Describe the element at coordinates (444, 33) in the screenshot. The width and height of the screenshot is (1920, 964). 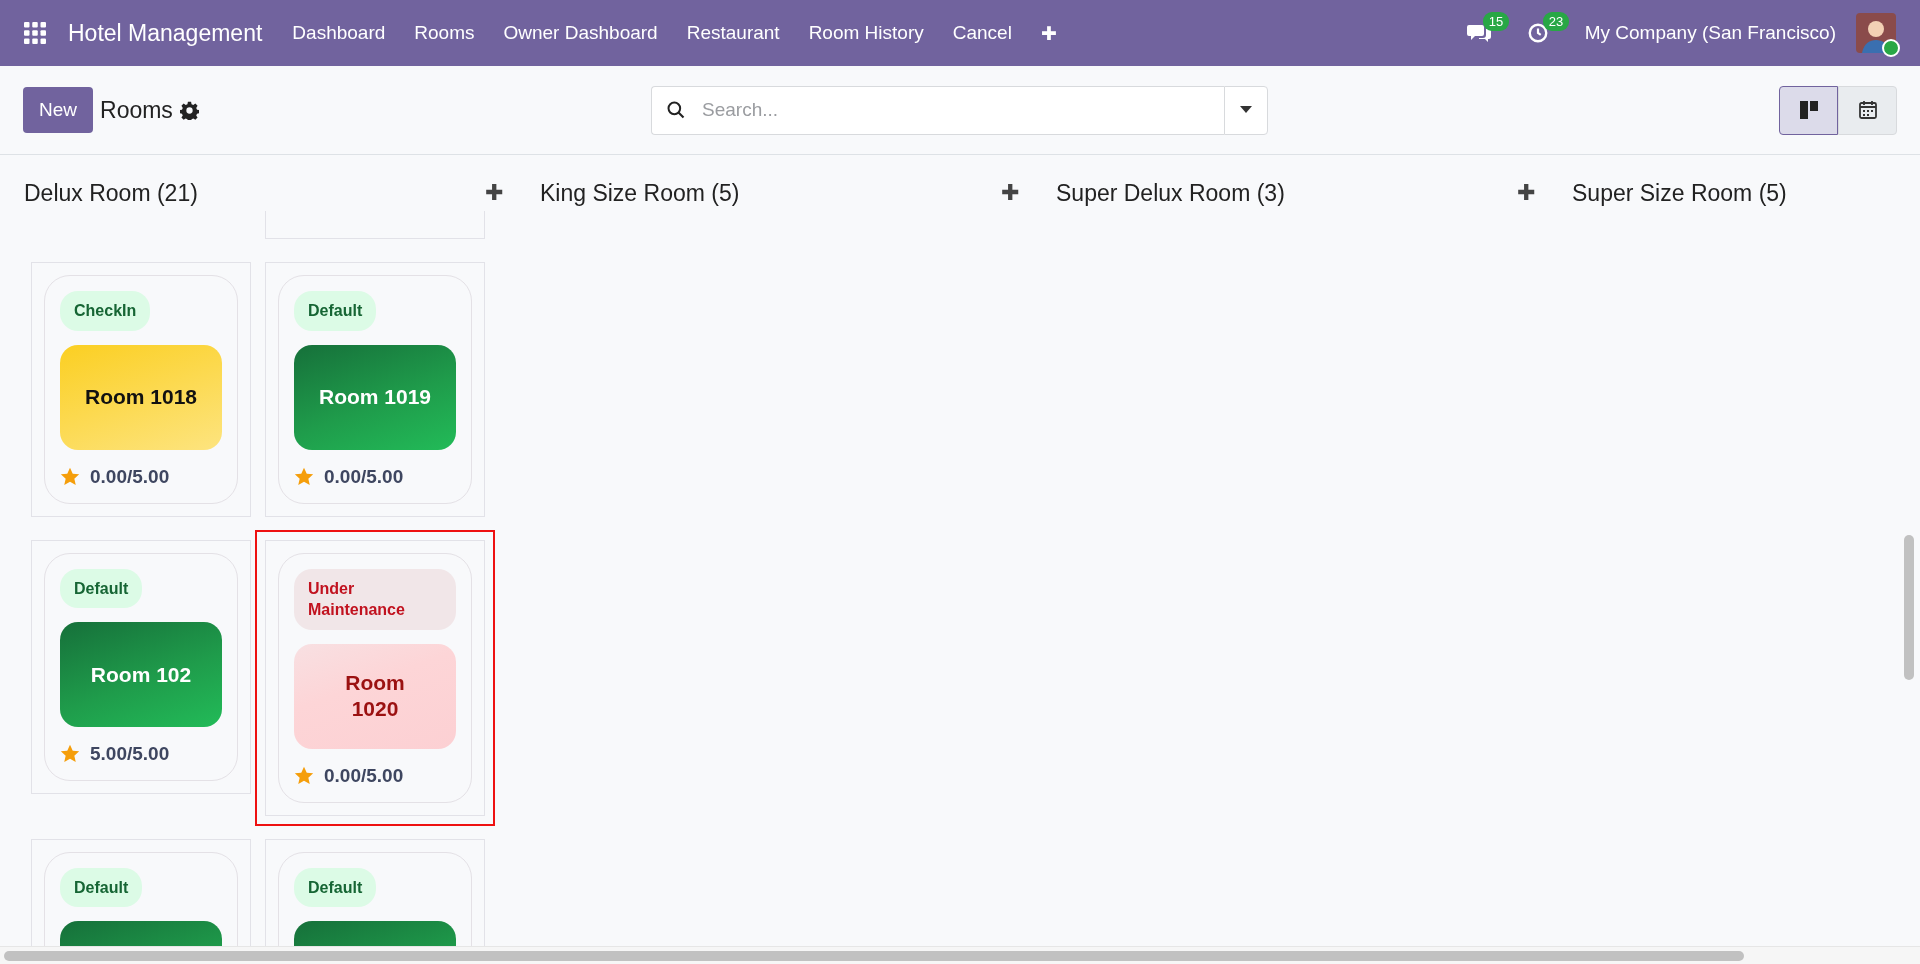
I see `menu-item: Rooms` at that location.